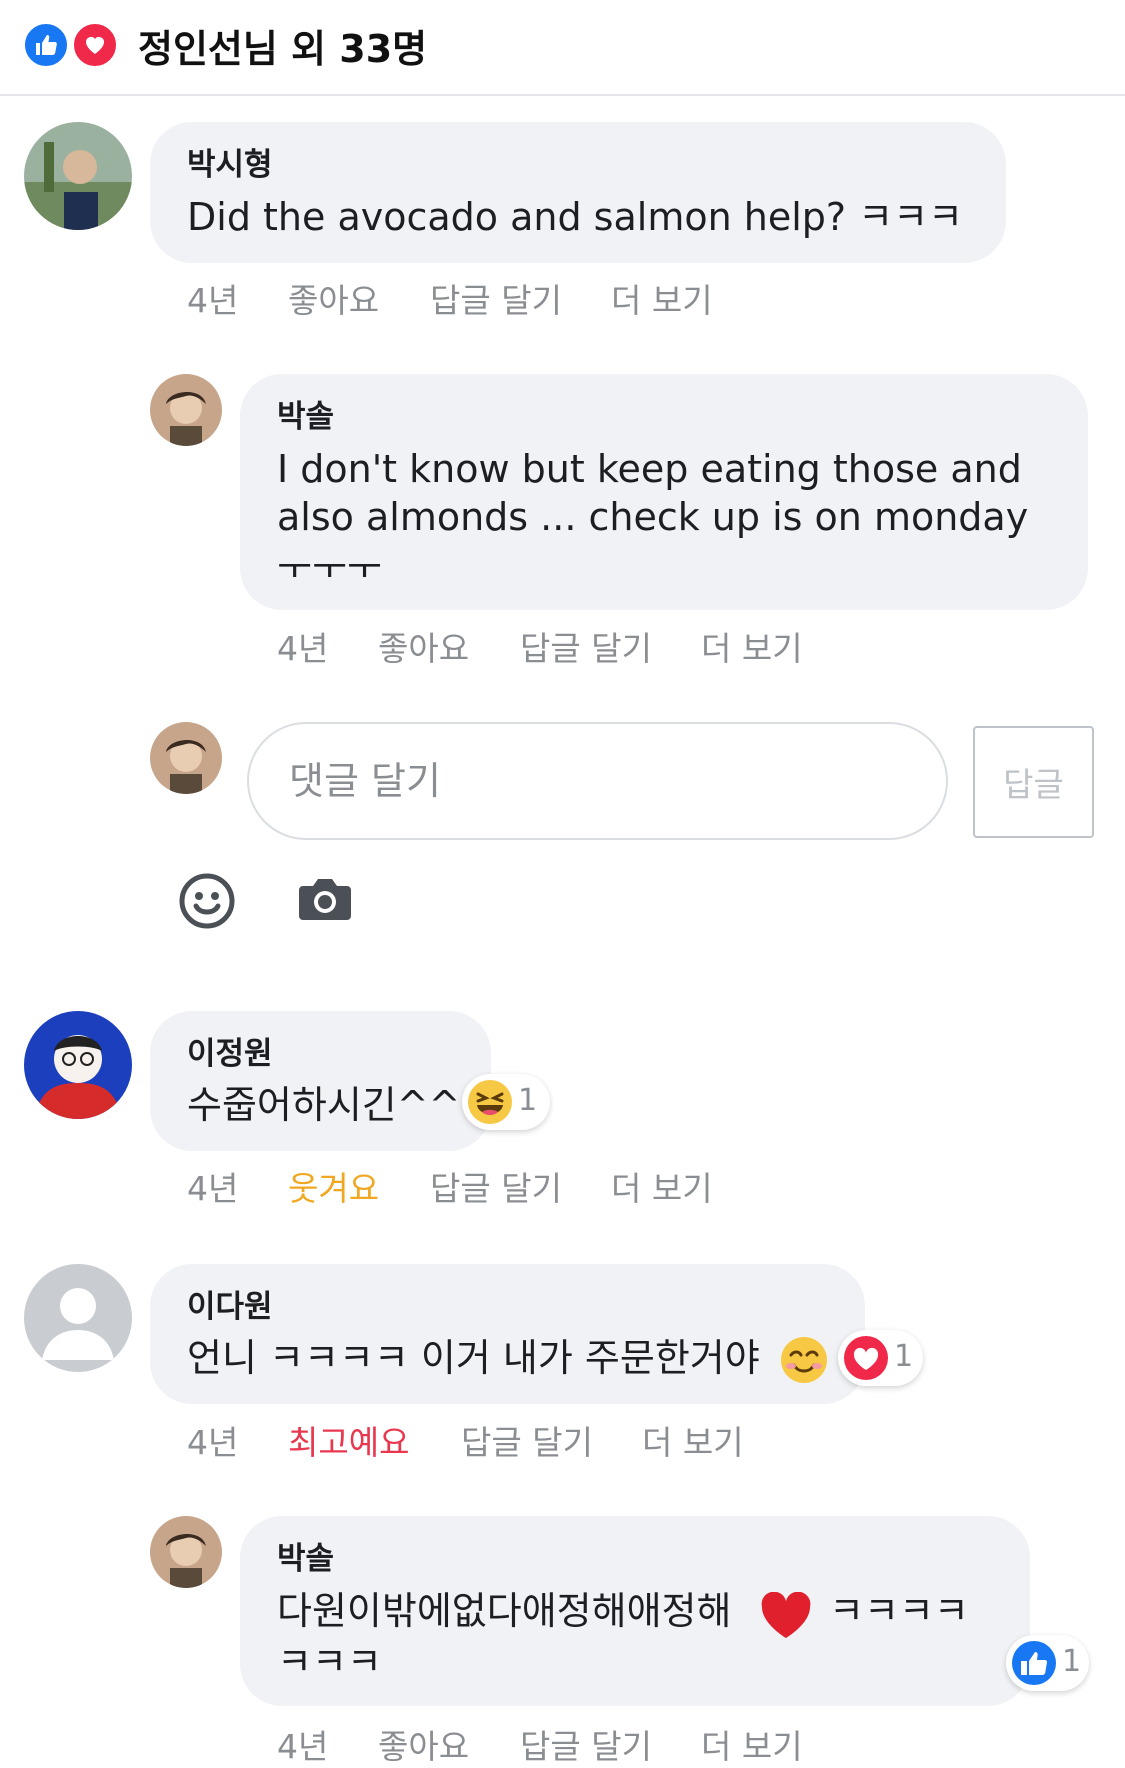  Describe the element at coordinates (597, 781) in the screenshot. I see `reply-input` at that location.